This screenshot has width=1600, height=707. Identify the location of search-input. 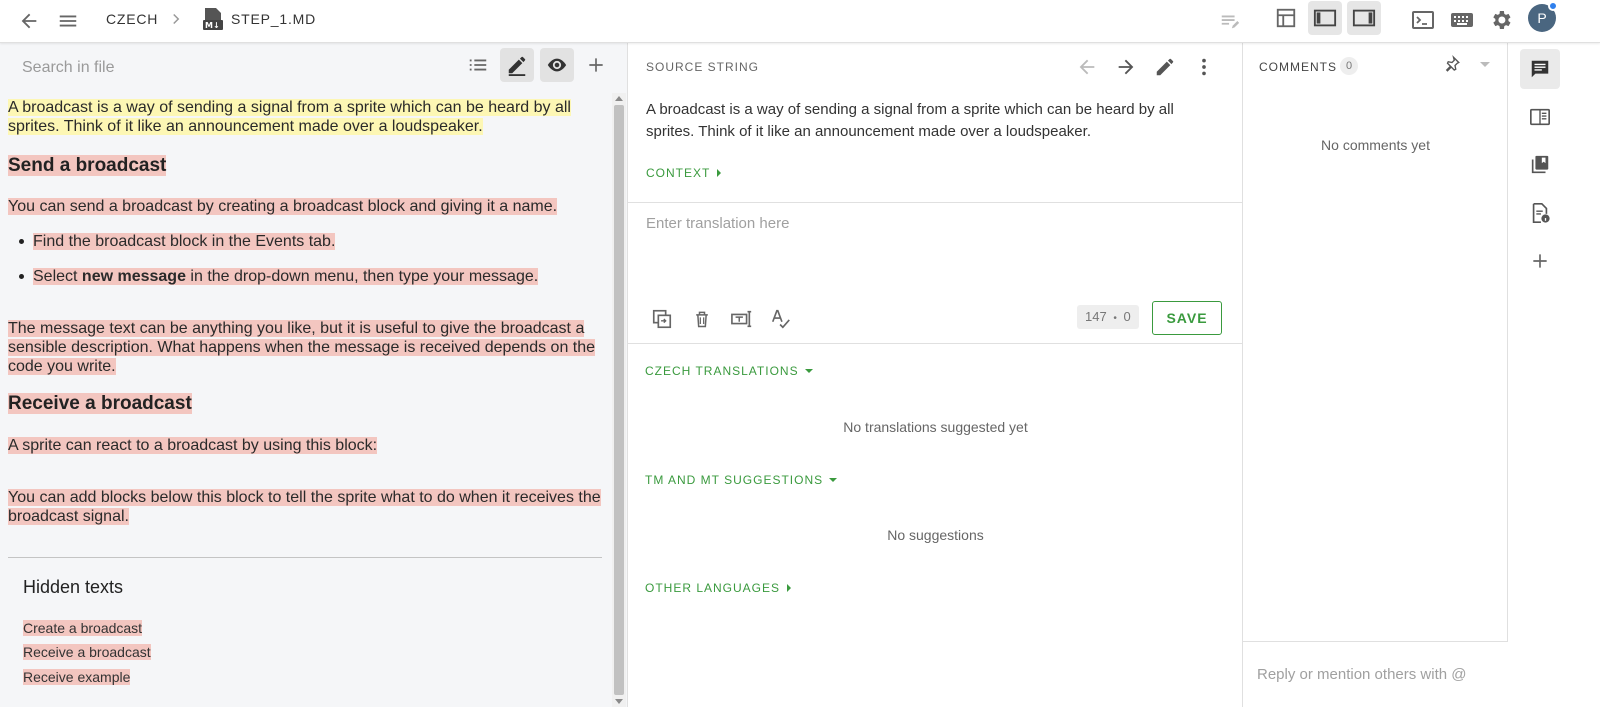
(232, 68).